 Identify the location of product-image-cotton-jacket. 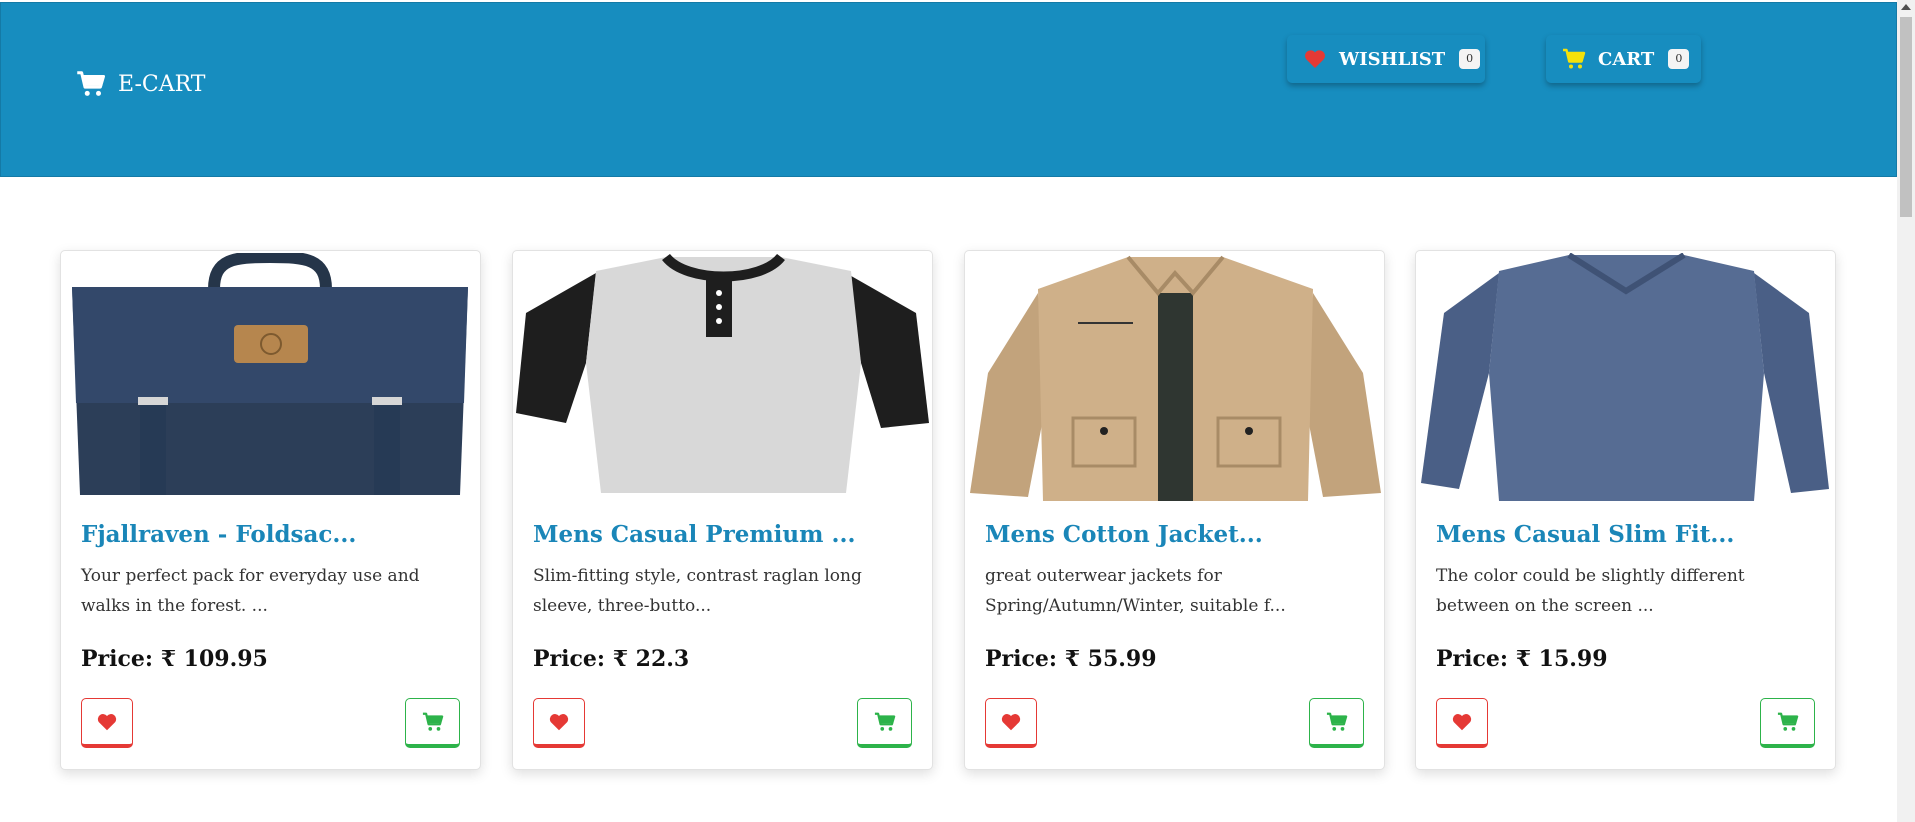
(1174, 377).